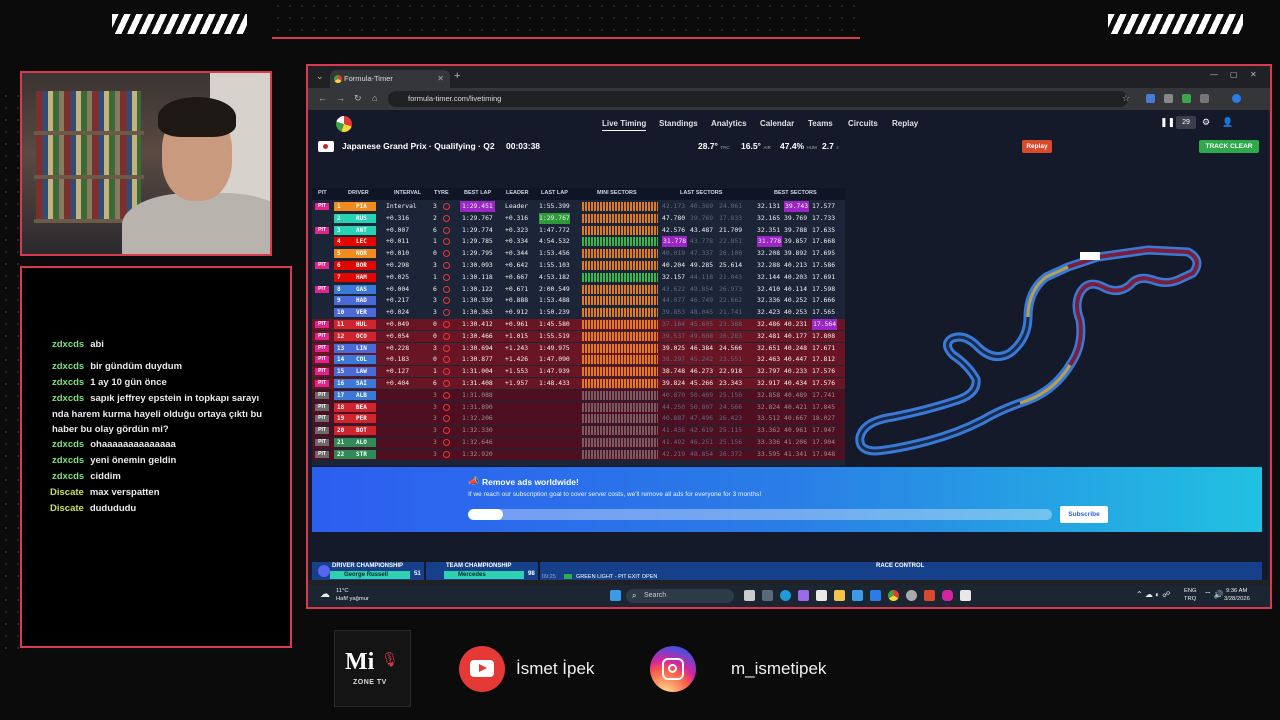 This screenshot has width=1280, height=720. I want to click on column-header: MINI SECTORS, so click(617, 193).